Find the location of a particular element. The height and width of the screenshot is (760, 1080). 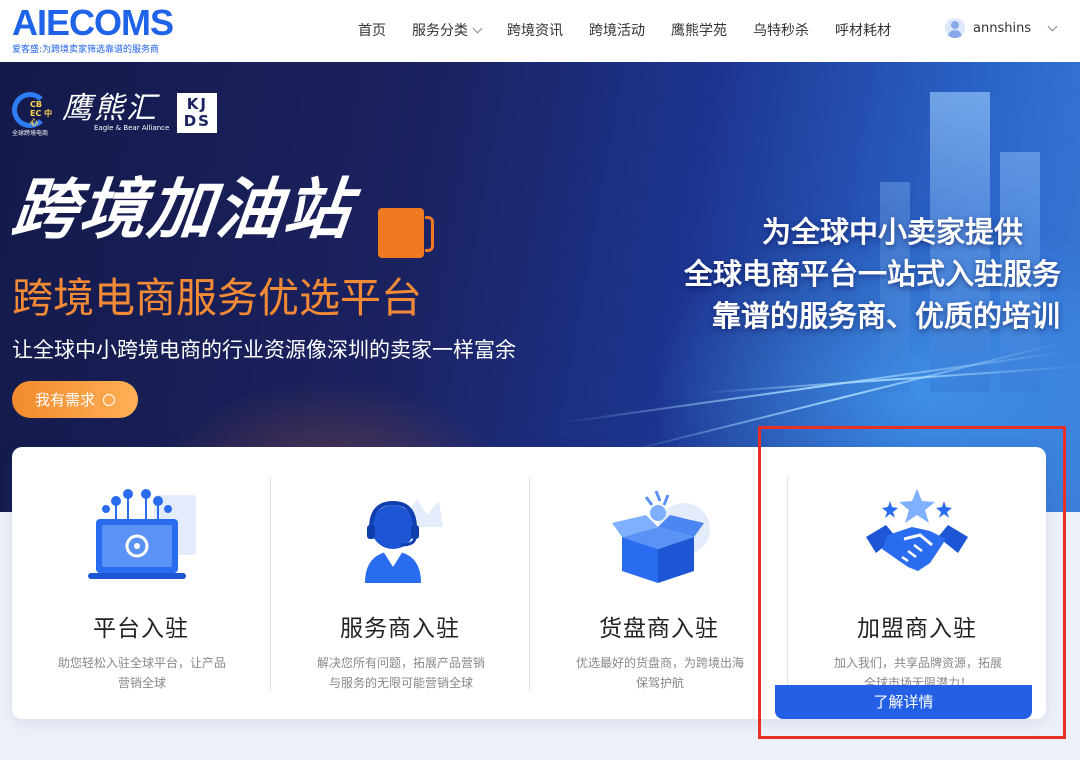

nav-label: 呼材耗材 is located at coordinates (863, 31).